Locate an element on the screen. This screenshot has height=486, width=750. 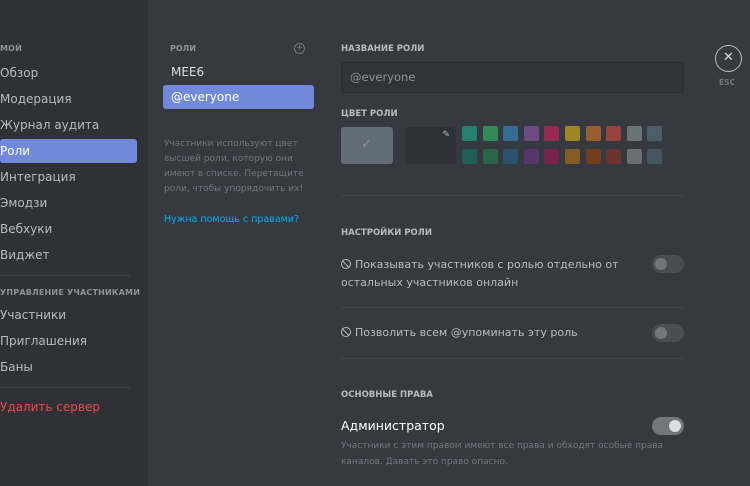
sidebar-item-webhooks: Вебхуки is located at coordinates (68, 229).